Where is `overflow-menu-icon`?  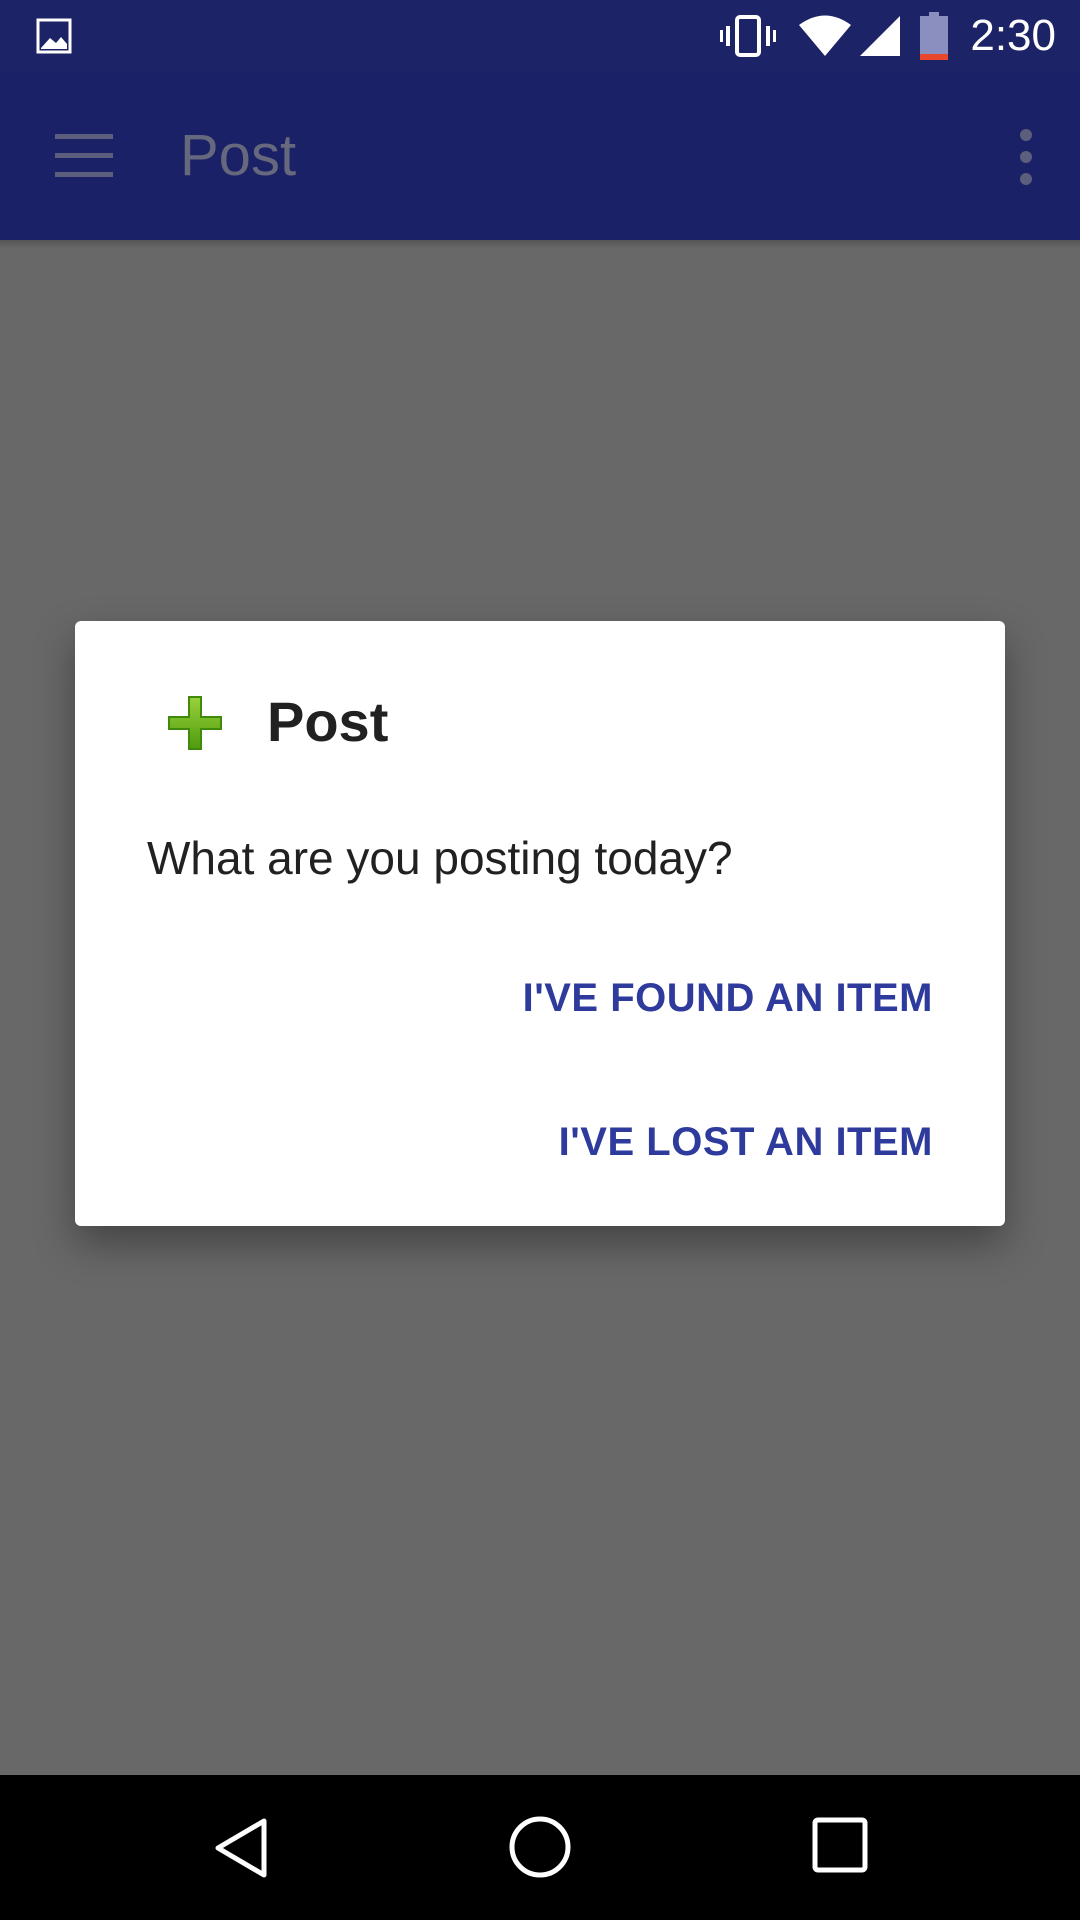
overflow-menu-icon is located at coordinates (1026, 157).